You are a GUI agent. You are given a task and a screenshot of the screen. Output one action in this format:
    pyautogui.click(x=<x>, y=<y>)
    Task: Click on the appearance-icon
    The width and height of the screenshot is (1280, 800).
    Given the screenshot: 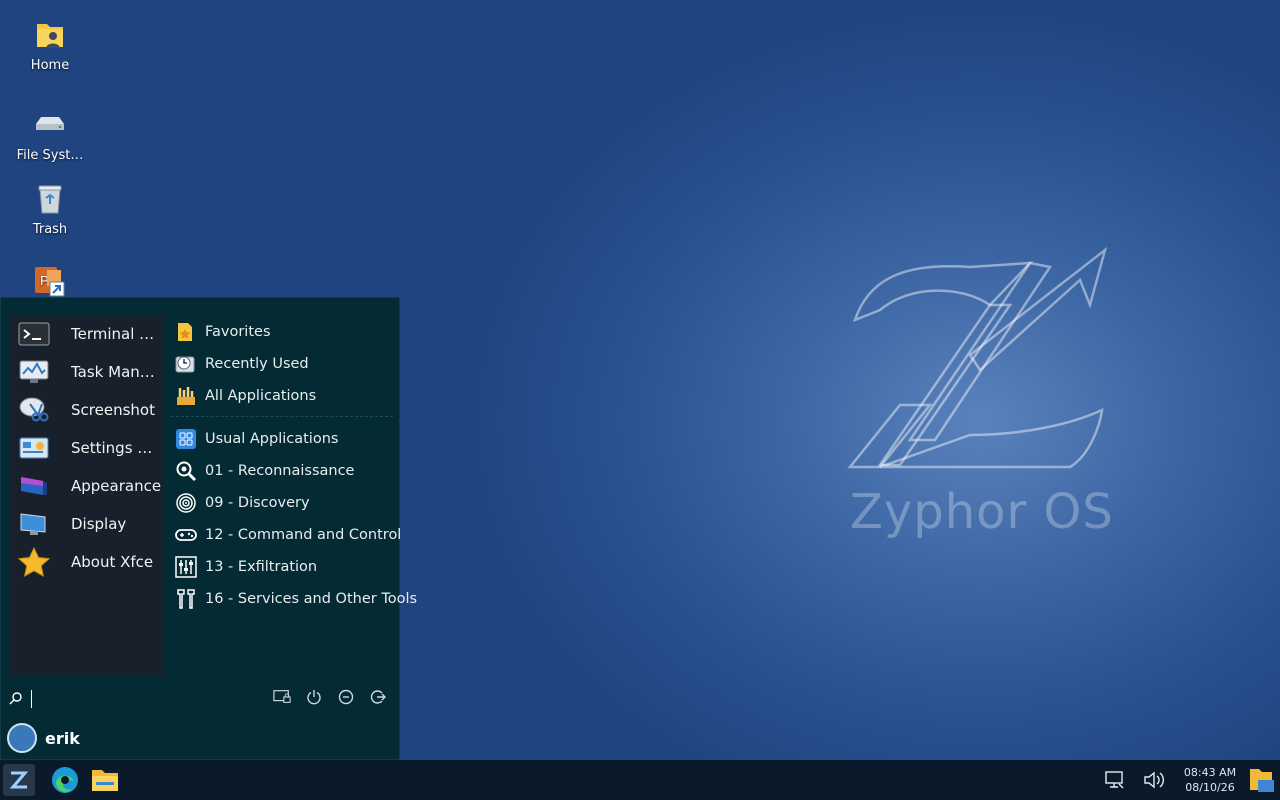 What is the action you would take?
    pyautogui.click(x=34, y=486)
    